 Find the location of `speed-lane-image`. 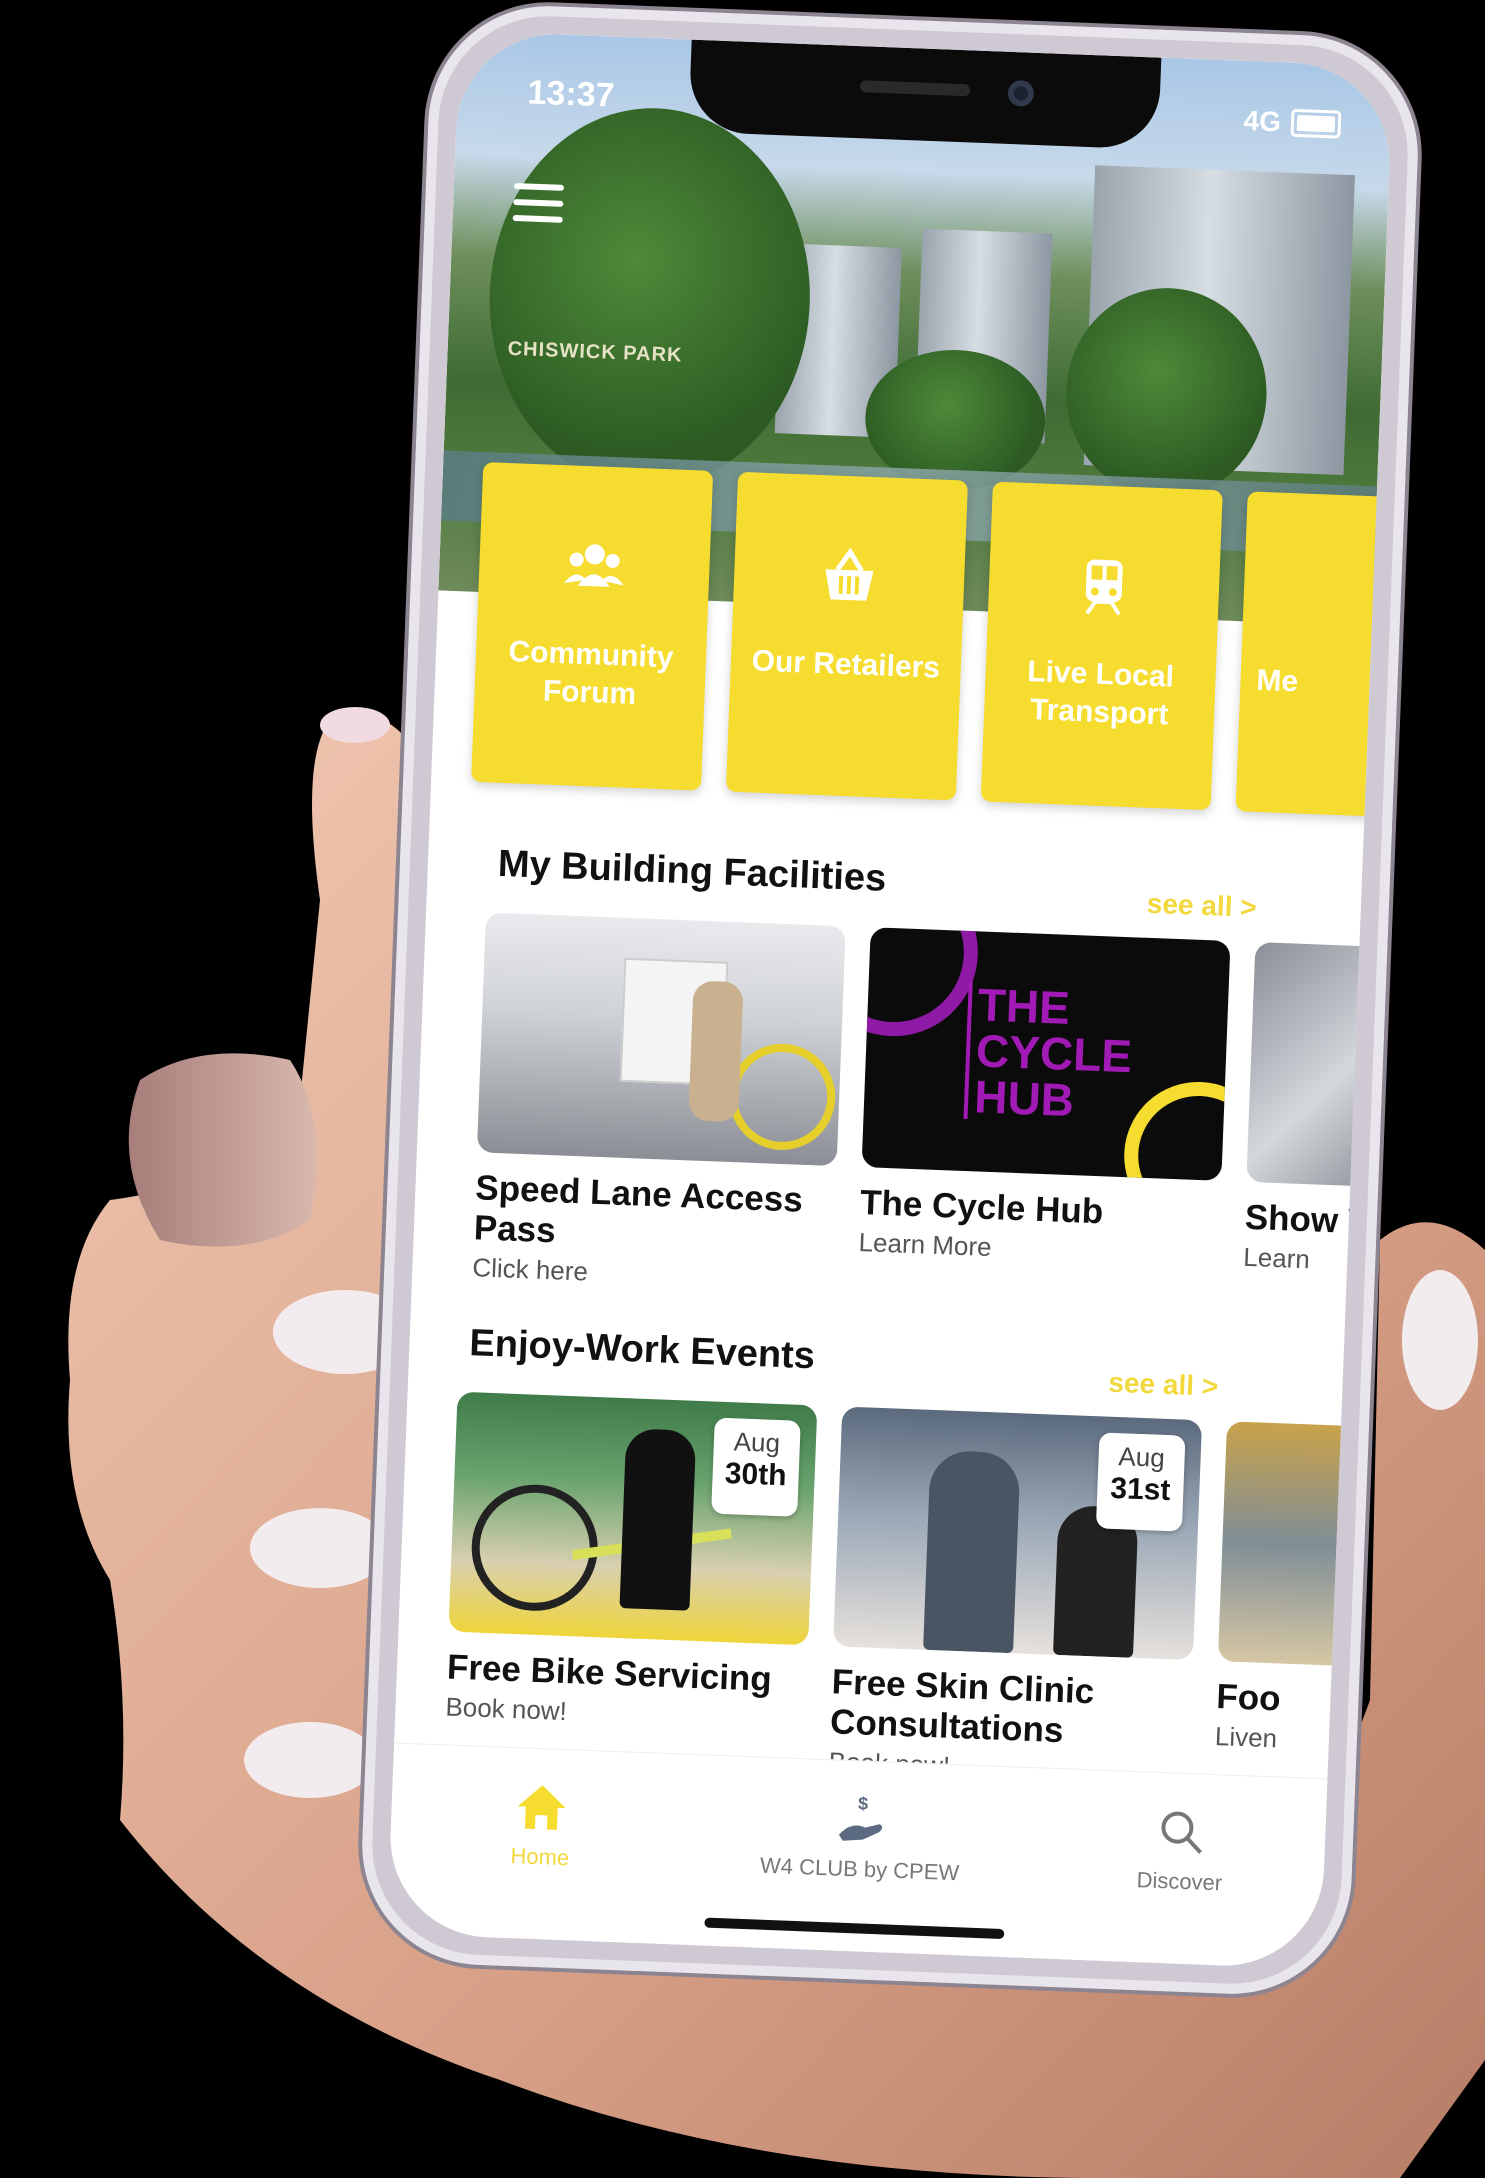

speed-lane-image is located at coordinates (661, 1039).